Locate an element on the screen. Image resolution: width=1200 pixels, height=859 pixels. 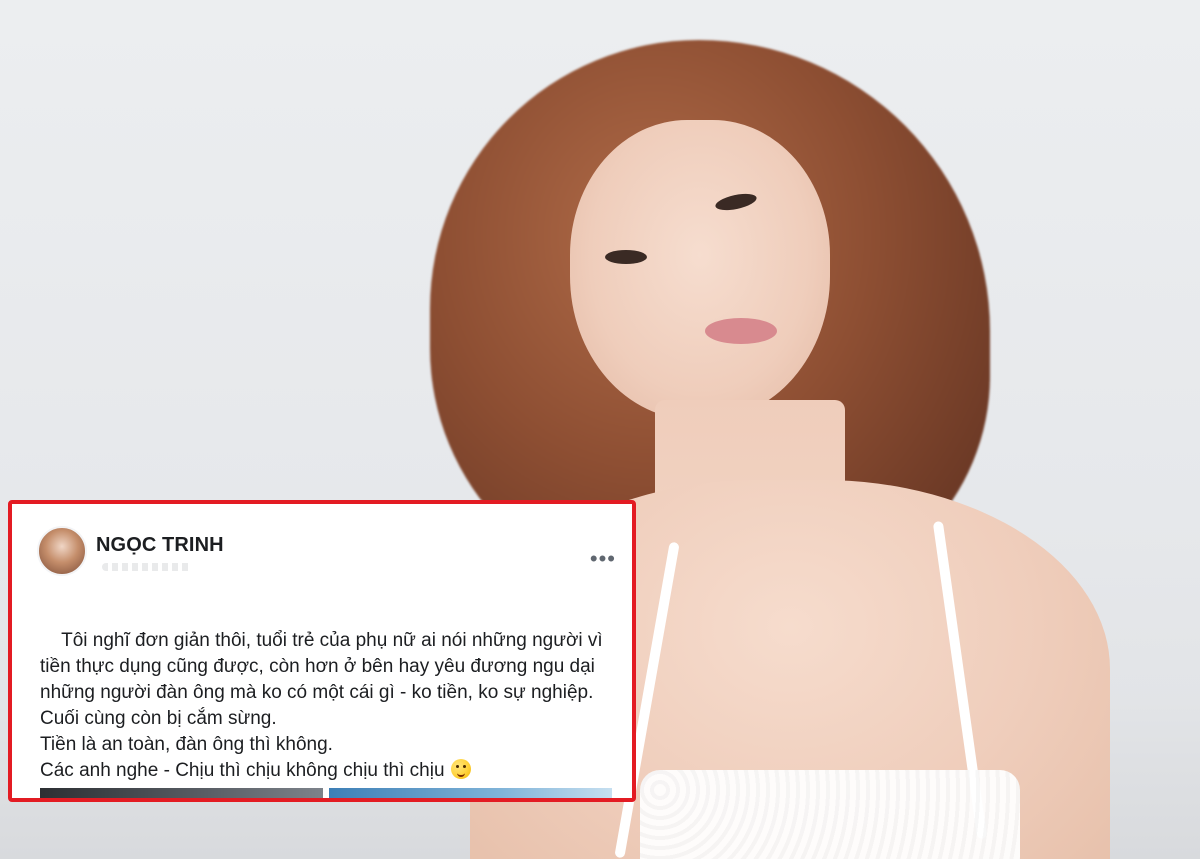
laughing-emoji-icon is located at coordinates (460, 769).